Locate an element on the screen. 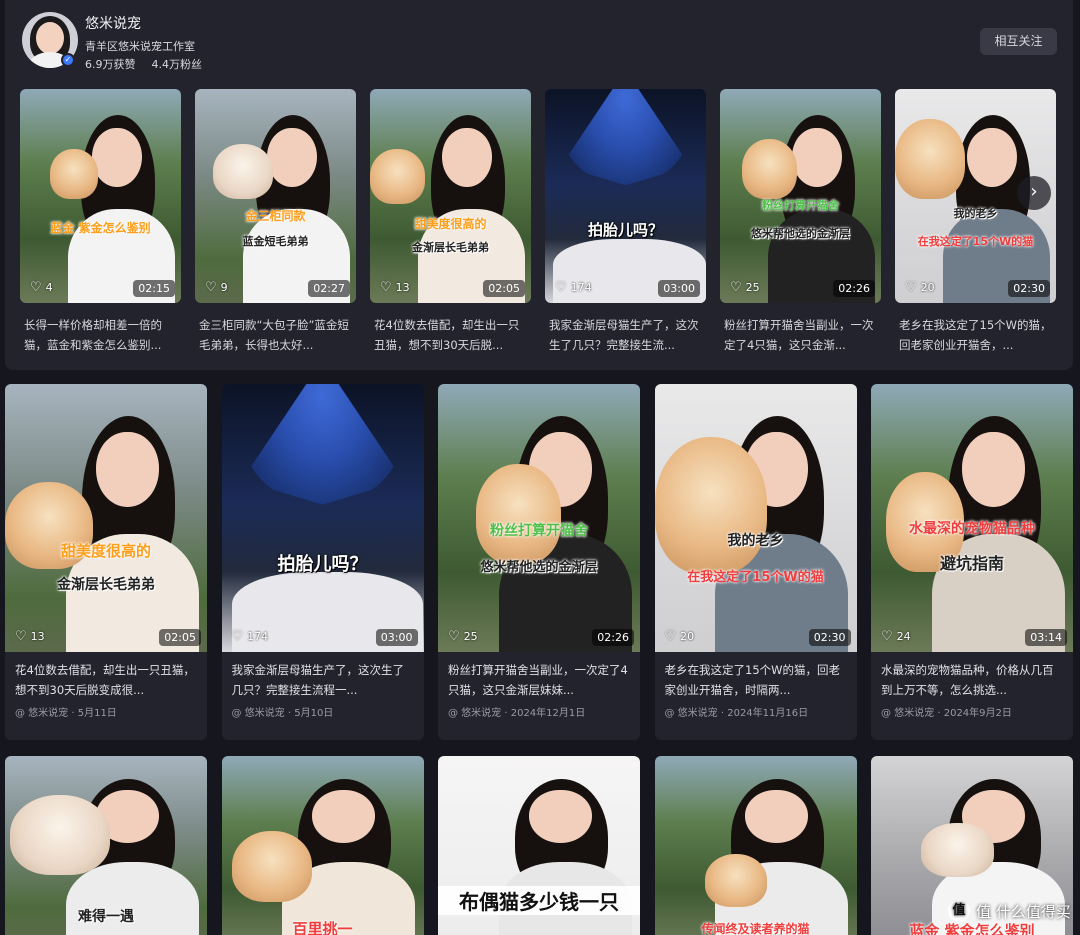  verified-icon: ✓ is located at coordinates (68, 60).